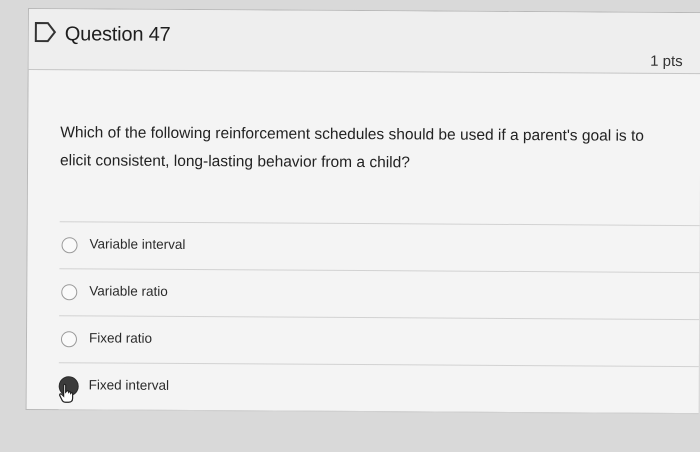  What do you see at coordinates (379, 248) in the screenshot?
I see `answer-option-variable-interval: Variable interval` at bounding box center [379, 248].